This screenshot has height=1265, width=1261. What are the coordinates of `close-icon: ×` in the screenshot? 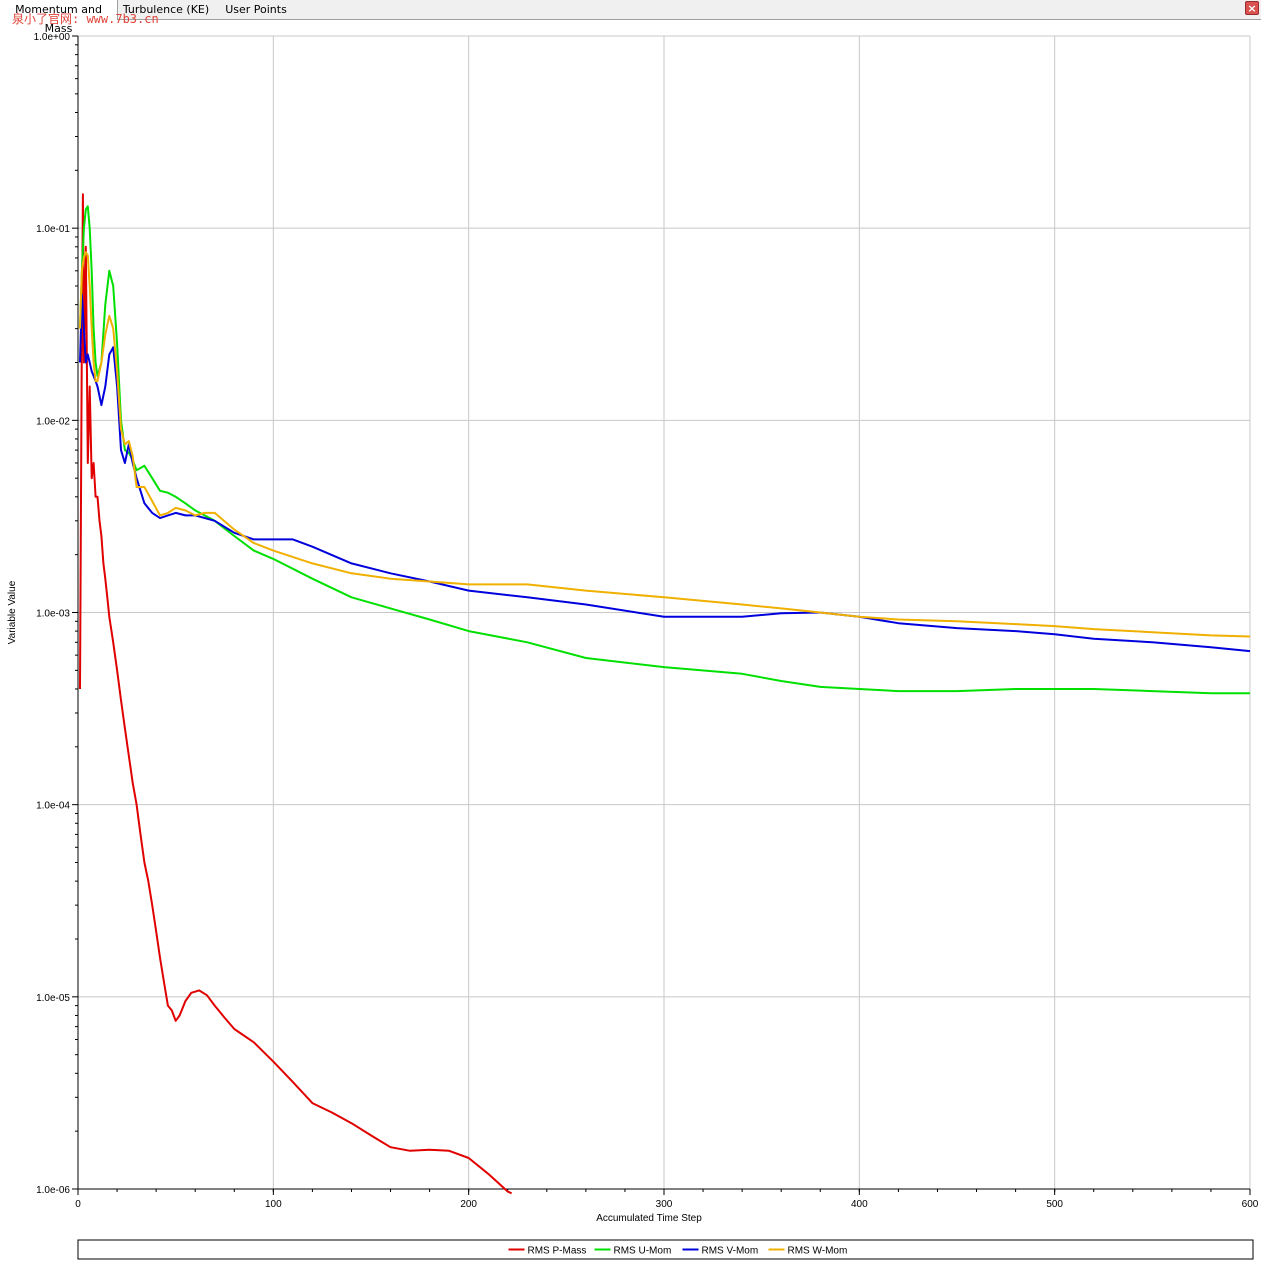 It's located at (1252, 8).